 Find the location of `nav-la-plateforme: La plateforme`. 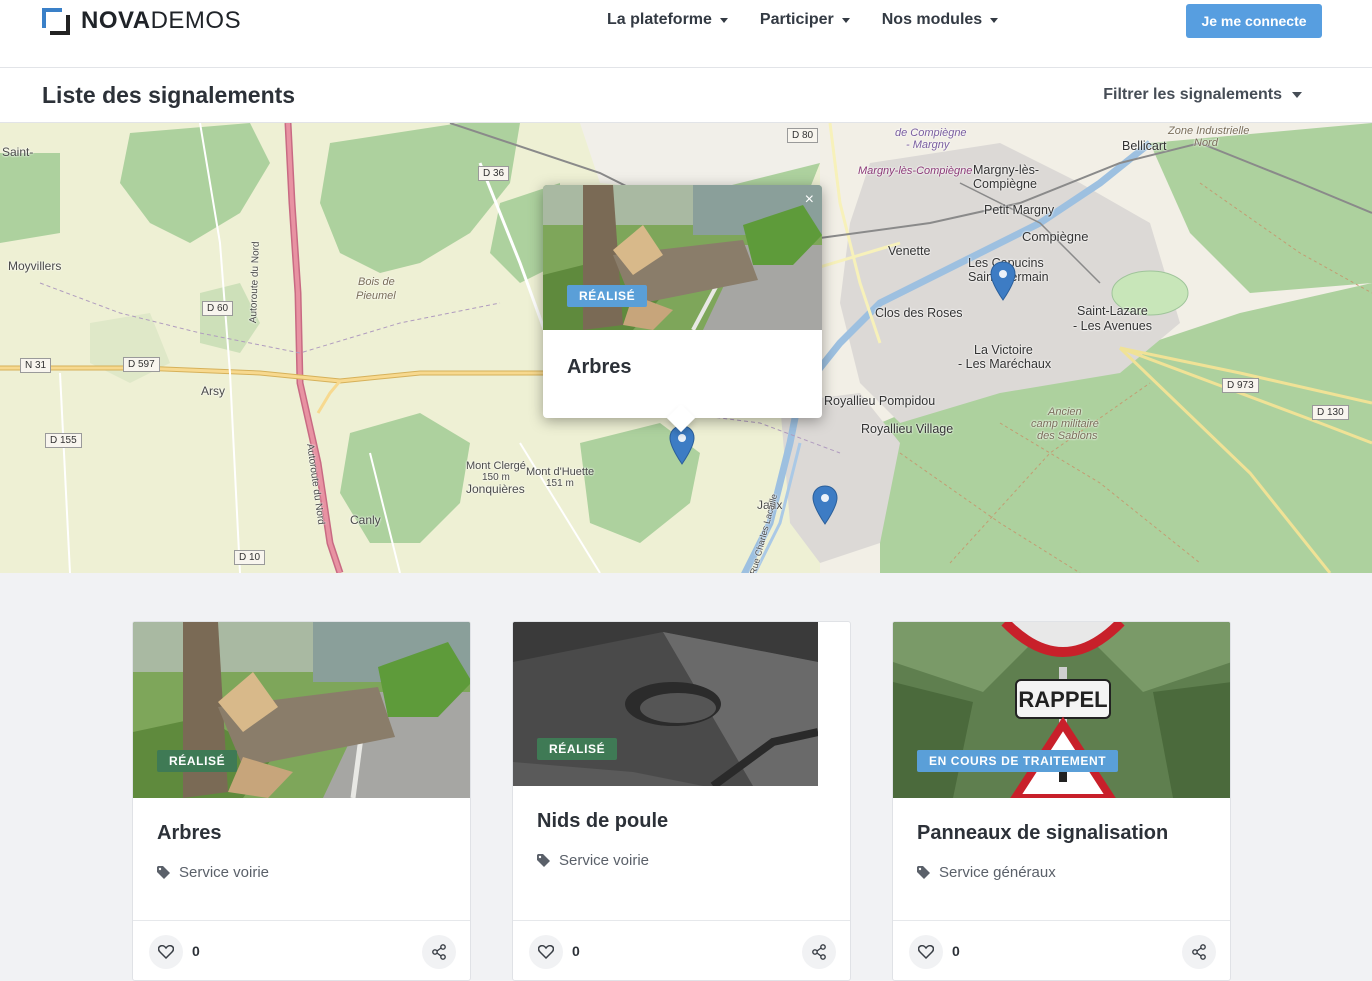

nav-la-plateforme: La plateforme is located at coordinates (667, 20).